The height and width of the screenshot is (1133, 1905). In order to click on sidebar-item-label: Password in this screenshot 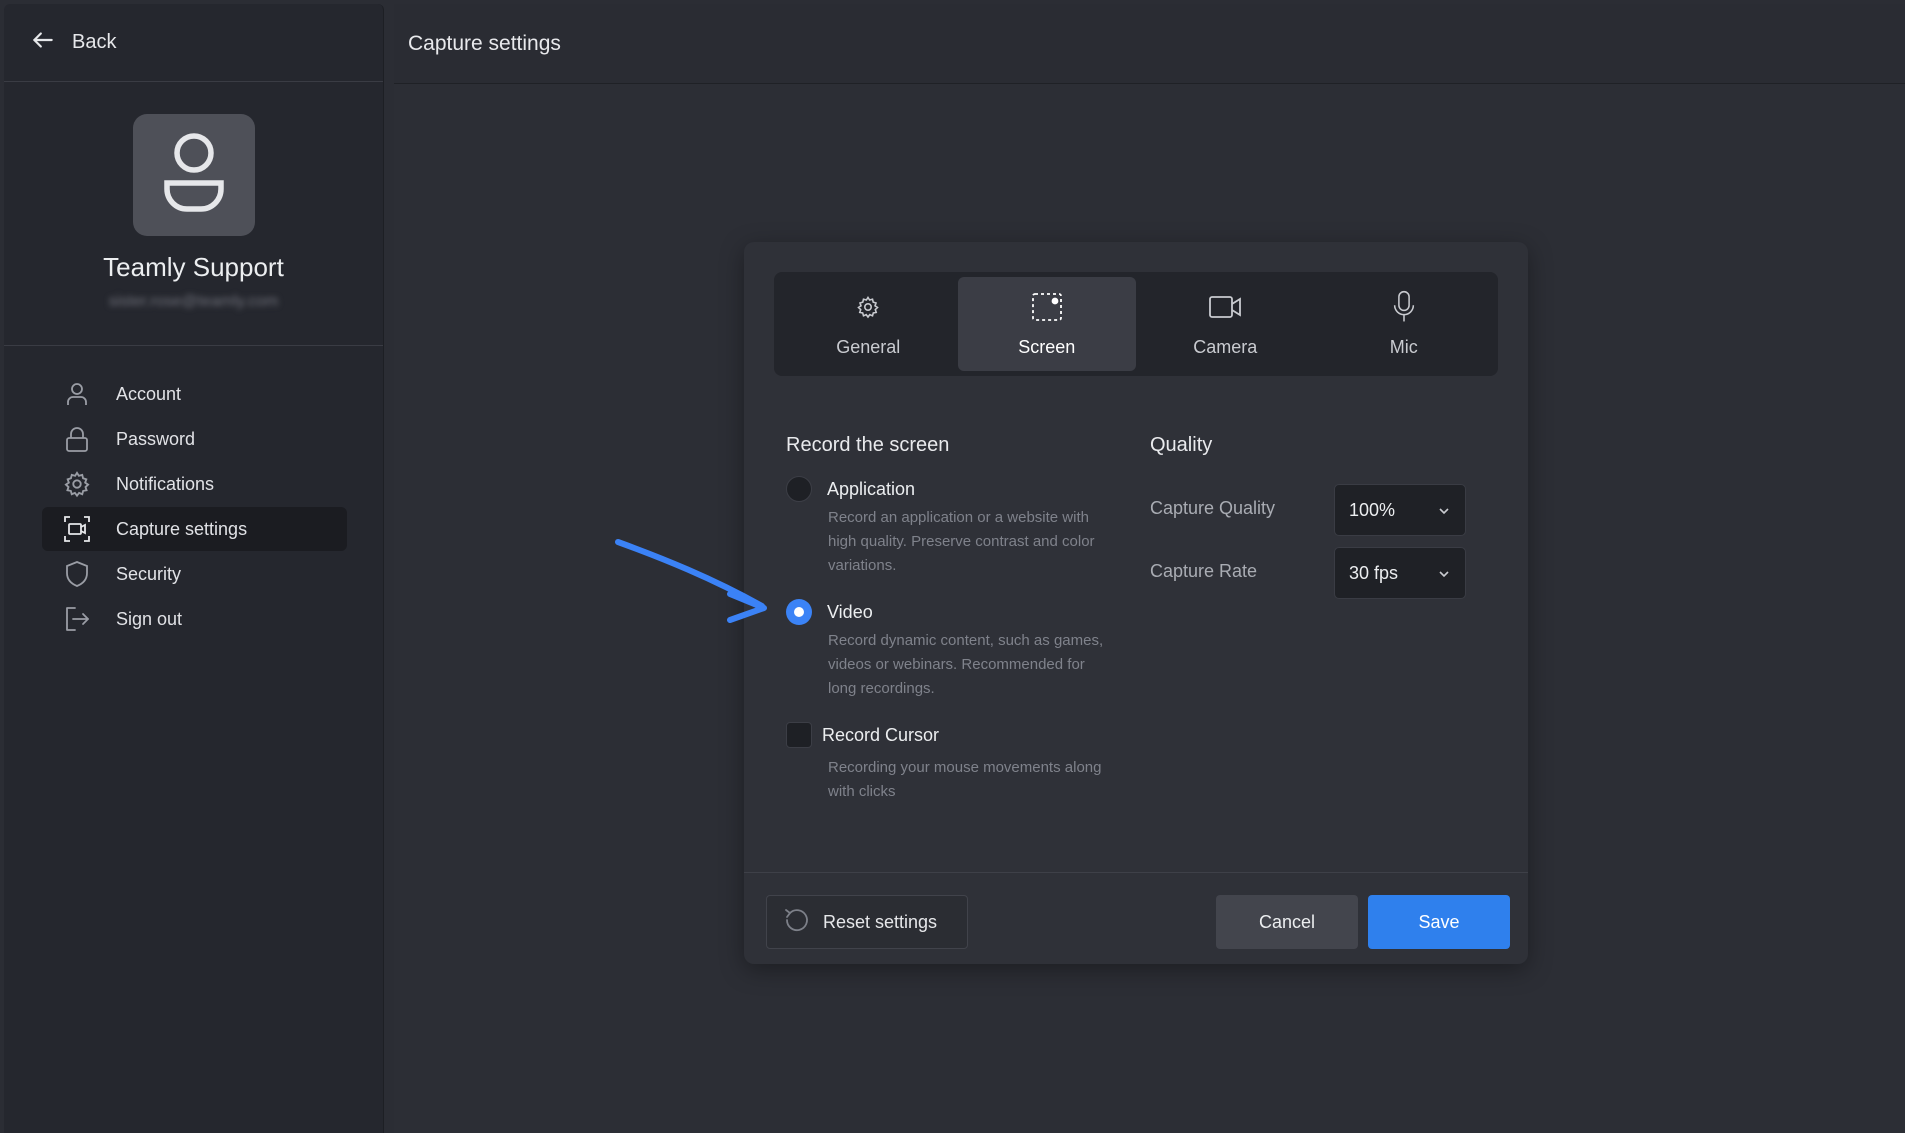, I will do `click(156, 438)`.